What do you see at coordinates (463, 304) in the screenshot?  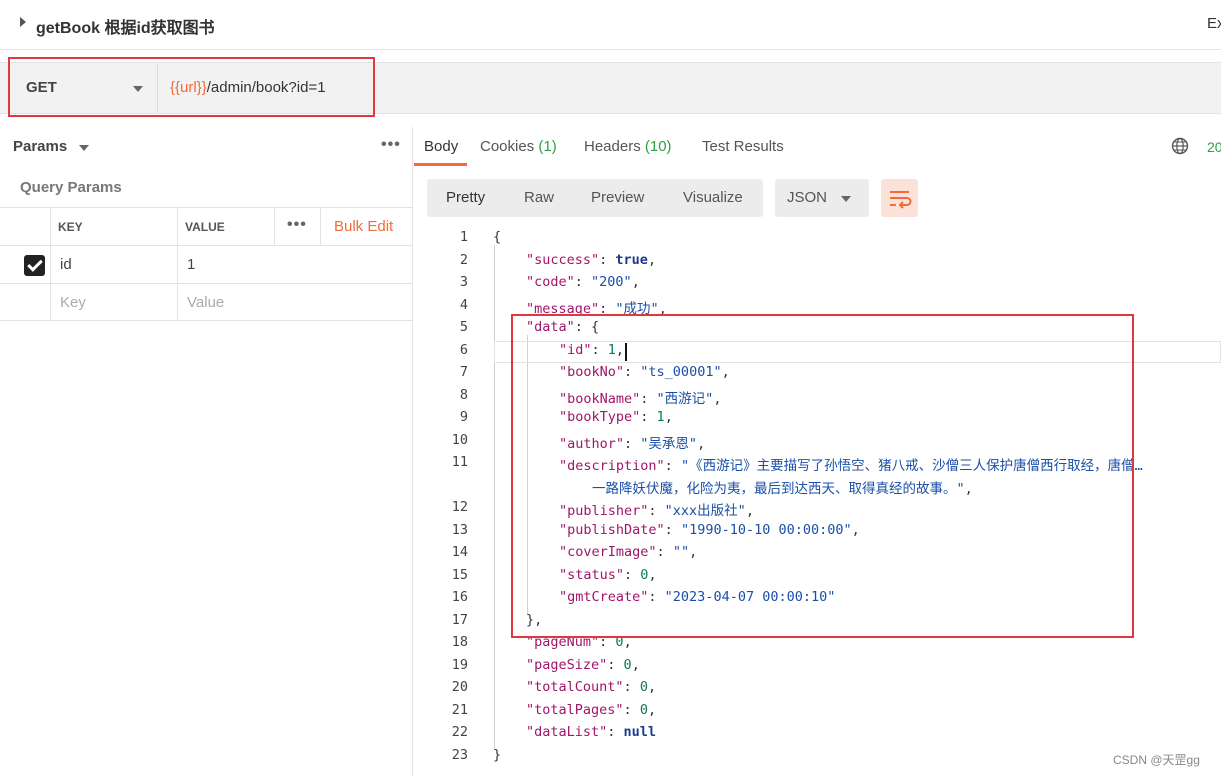 I see `line-number: 4` at bounding box center [463, 304].